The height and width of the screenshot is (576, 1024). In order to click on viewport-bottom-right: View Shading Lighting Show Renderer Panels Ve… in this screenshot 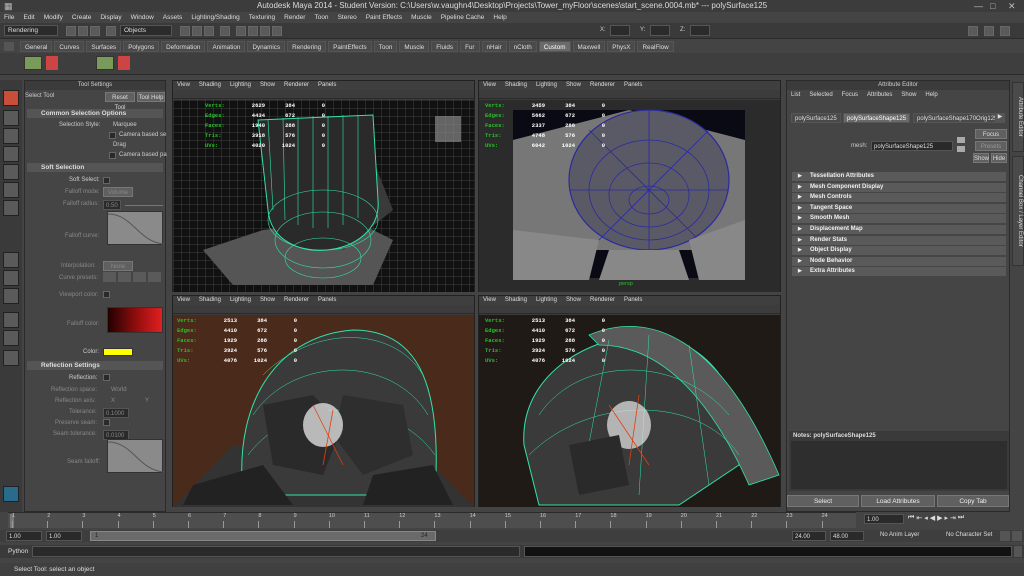, I will do `click(629, 401)`.